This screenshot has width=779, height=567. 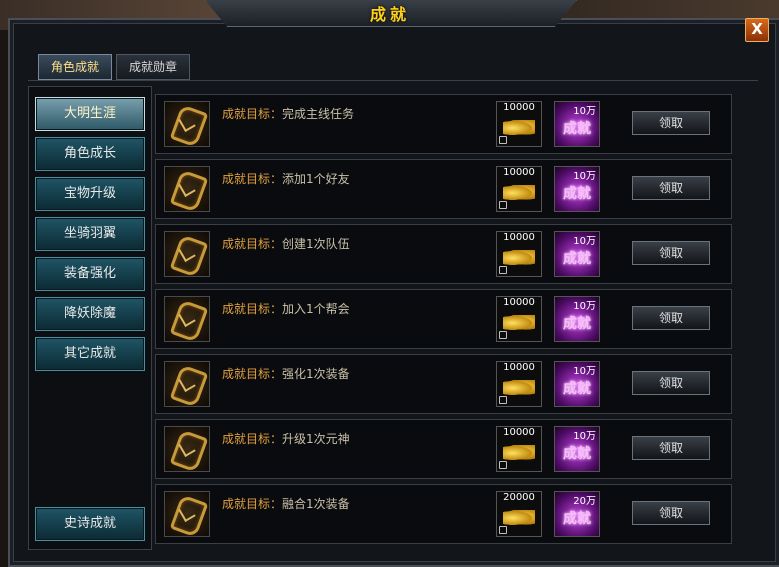 I want to click on achievement-row: 成就目标：加入1个帮会 10000 10万成就 领取, so click(x=443, y=319).